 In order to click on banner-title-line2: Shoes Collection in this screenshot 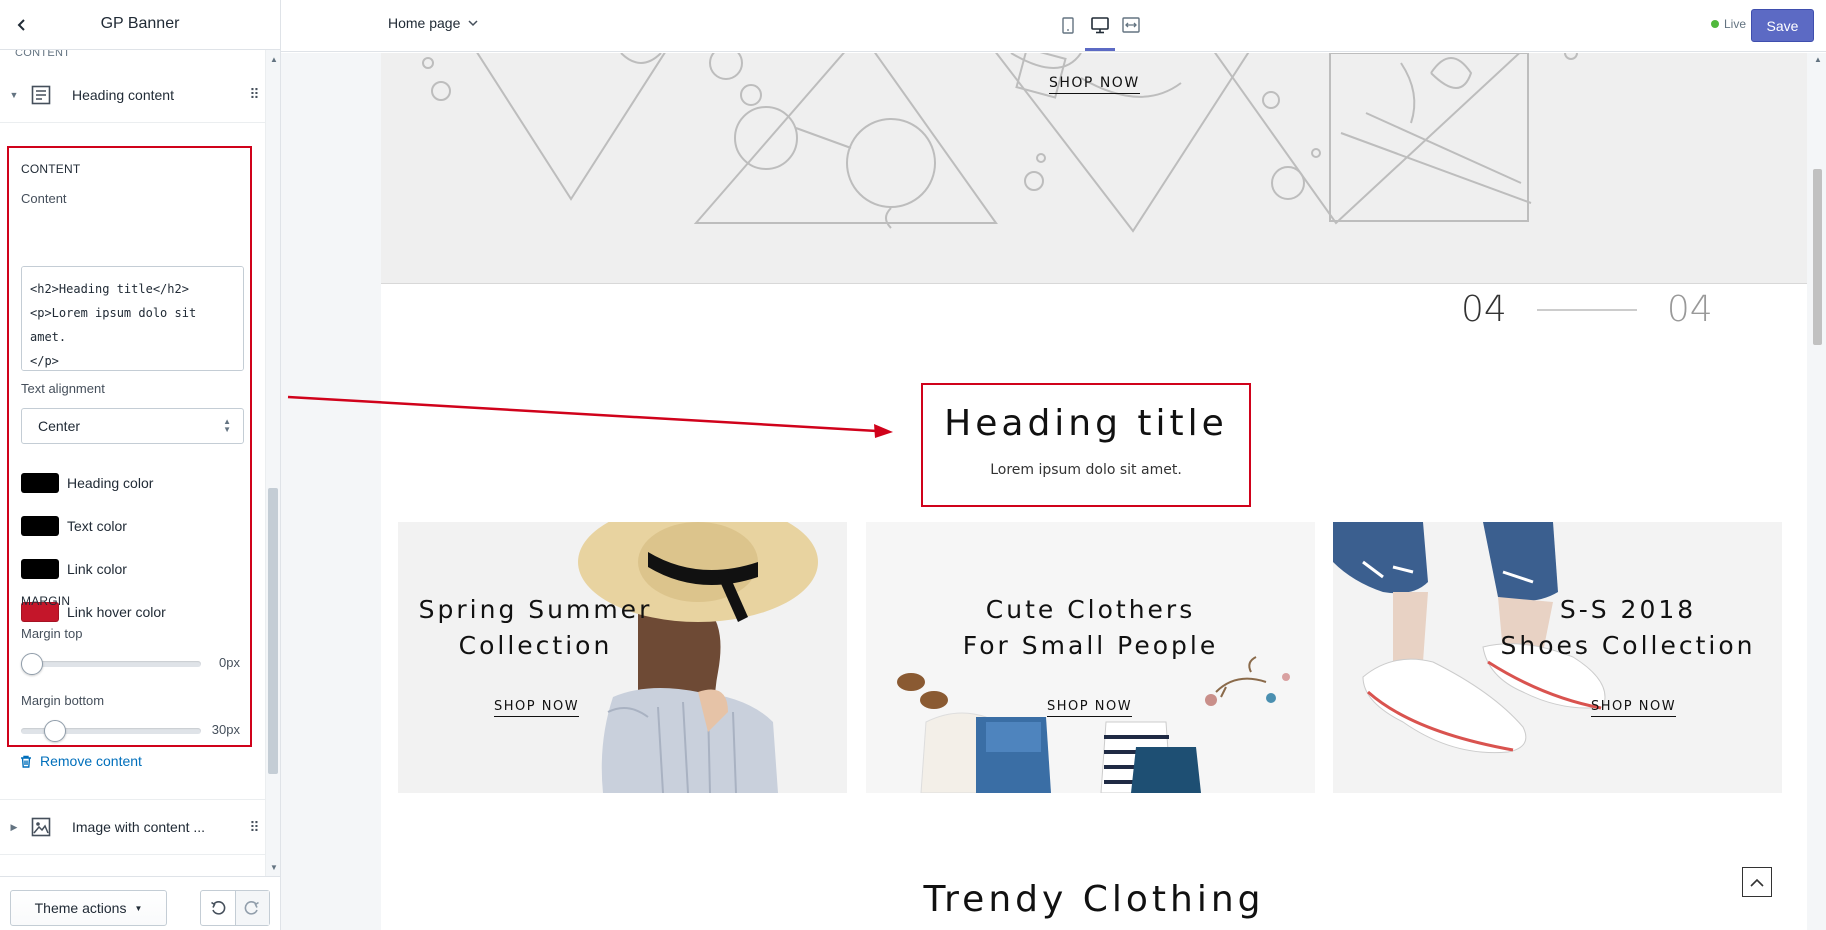, I will do `click(1628, 645)`.